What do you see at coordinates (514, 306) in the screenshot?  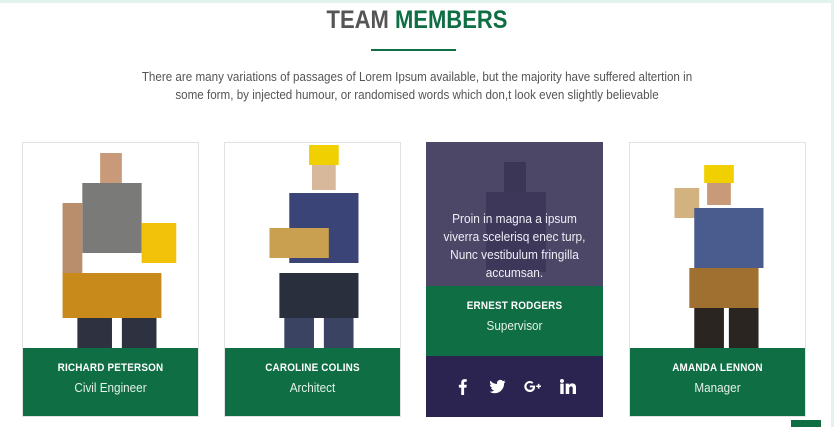 I see `team-member-name: ERNEST RODGERS` at bounding box center [514, 306].